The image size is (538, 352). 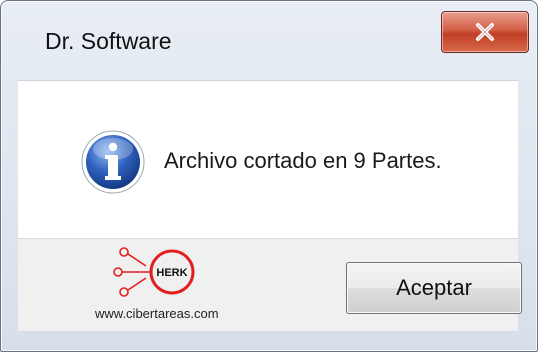 I want to click on dialog-title: Dr. Software, so click(x=108, y=41).